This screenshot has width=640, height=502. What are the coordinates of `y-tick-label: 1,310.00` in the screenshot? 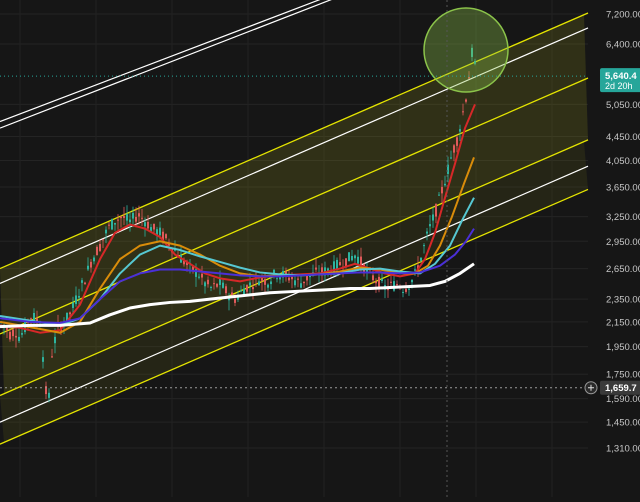 It's located at (623, 449).